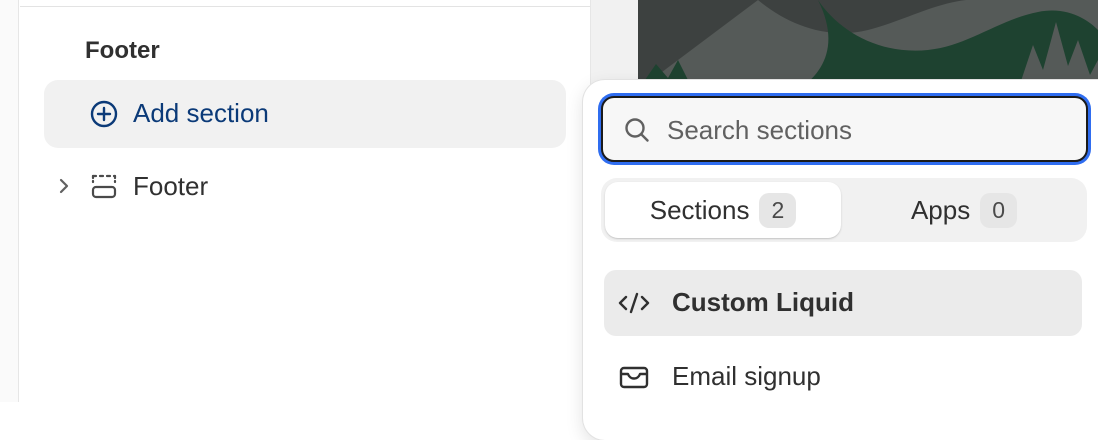 Image resolution: width=1098 pixels, height=440 pixels. Describe the element at coordinates (844, 210) in the screenshot. I see `picker-tabs: Sections 2 Apps 0` at that location.